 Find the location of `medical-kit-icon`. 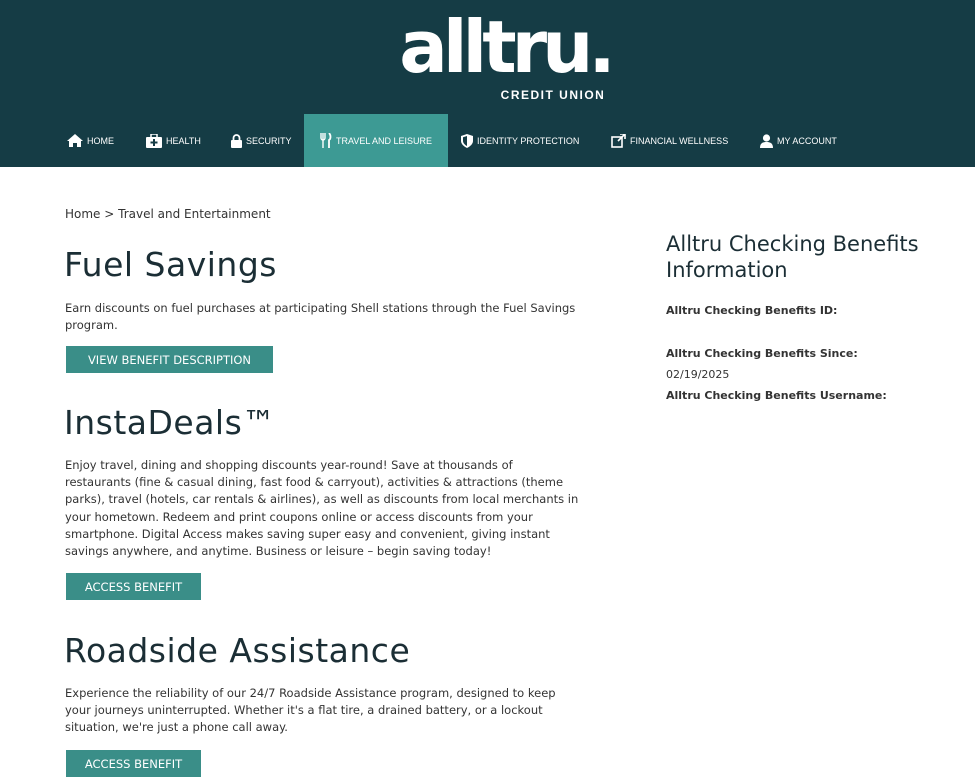

medical-kit-icon is located at coordinates (154, 140).